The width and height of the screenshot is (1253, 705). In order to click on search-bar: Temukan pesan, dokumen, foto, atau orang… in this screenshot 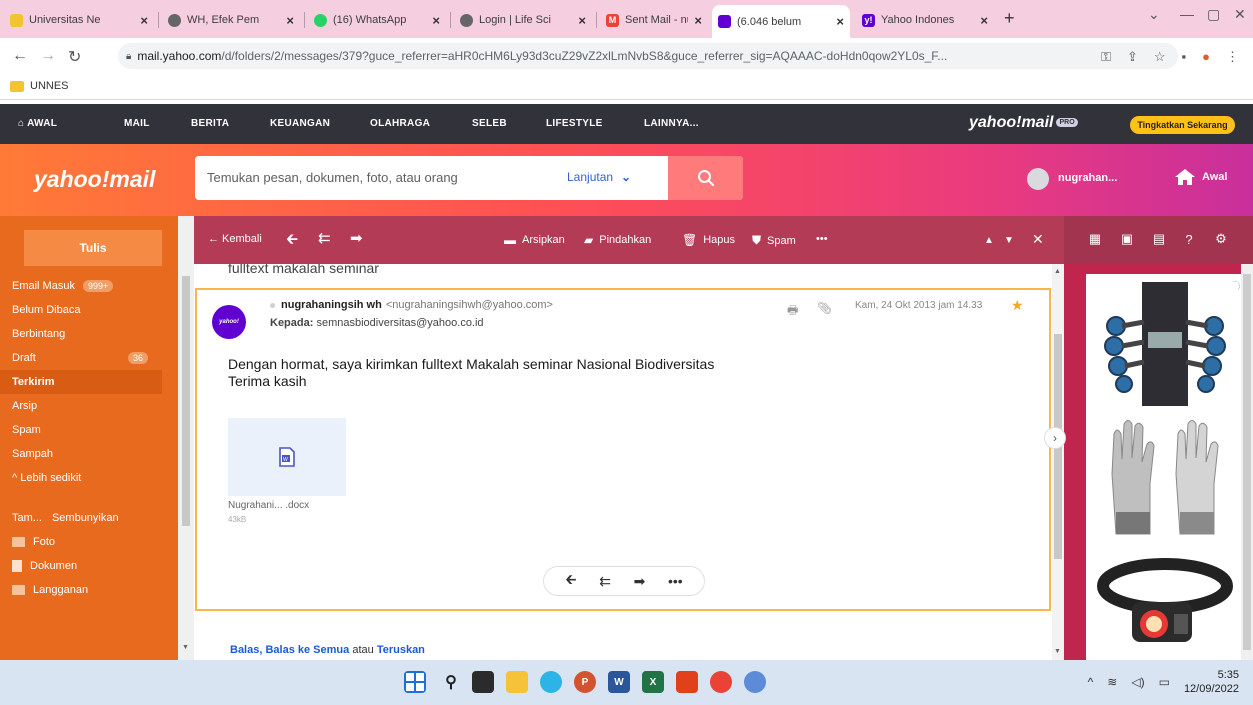, I will do `click(469, 178)`.